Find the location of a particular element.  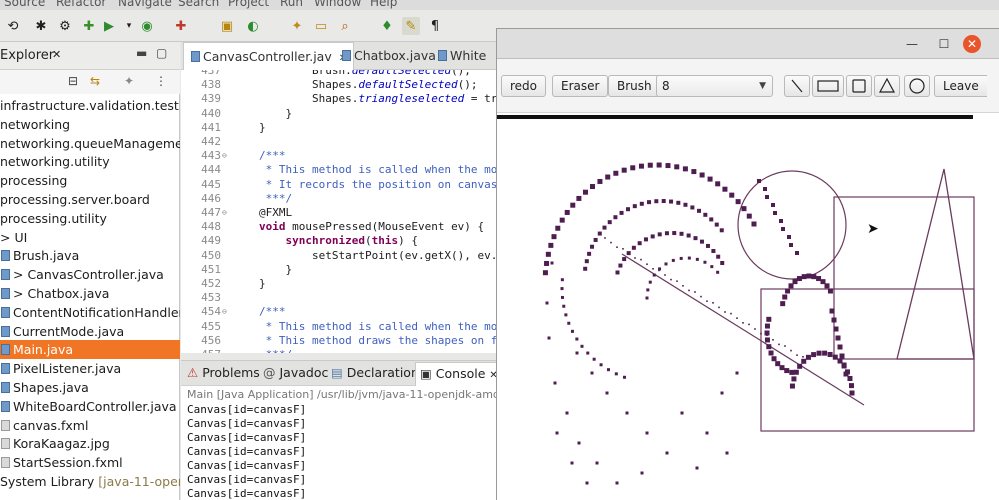

tab-declaration: ▤ Declaration is located at coordinates (375, 372).